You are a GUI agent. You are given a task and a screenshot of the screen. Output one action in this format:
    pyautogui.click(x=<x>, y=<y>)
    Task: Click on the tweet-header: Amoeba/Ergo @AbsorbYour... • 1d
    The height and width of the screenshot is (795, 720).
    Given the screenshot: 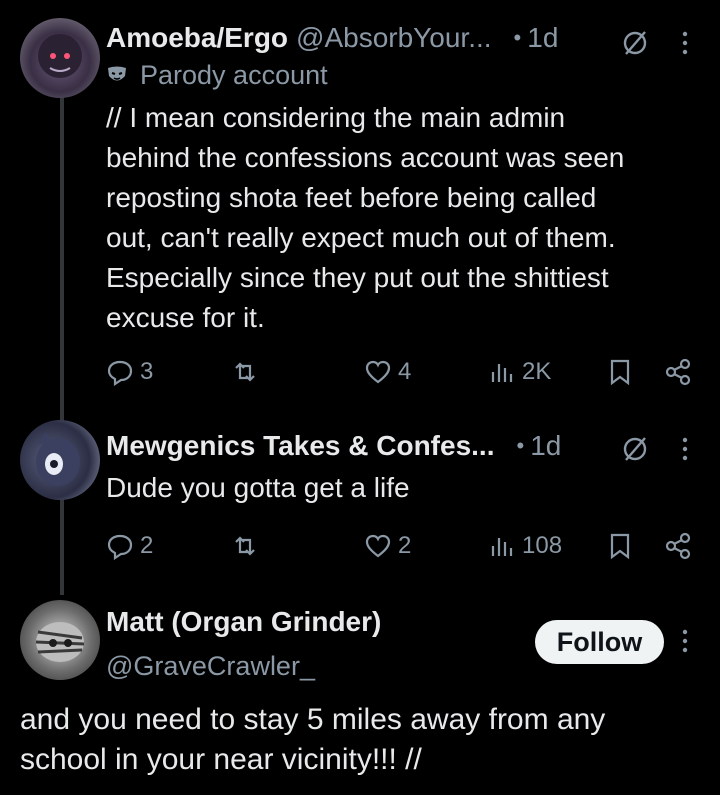 What is the action you would take?
    pyautogui.click(x=405, y=38)
    